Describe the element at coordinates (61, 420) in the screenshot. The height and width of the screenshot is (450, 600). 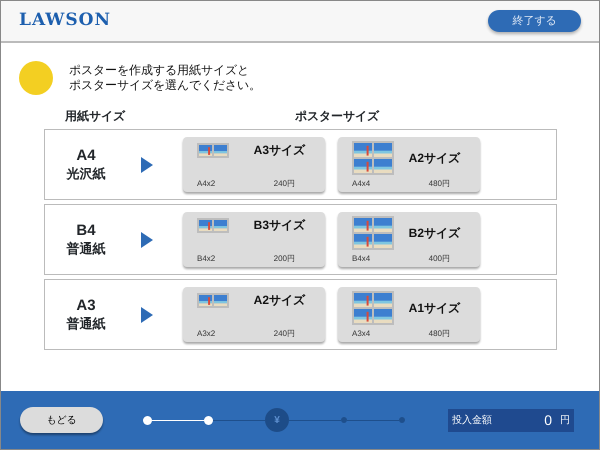
I see `back-button: もどる` at that location.